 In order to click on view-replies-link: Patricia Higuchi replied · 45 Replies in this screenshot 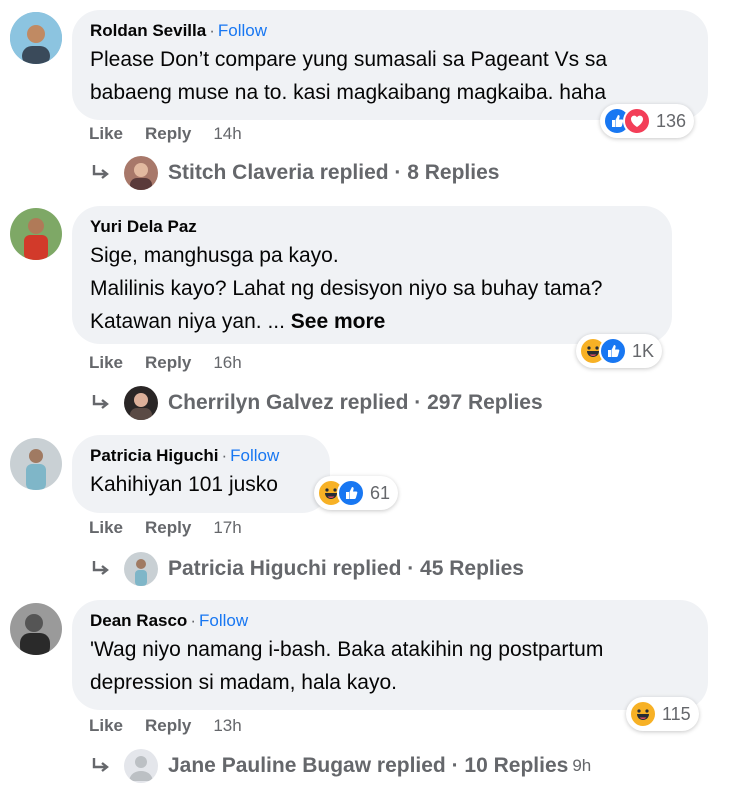, I will do `click(307, 569)`.